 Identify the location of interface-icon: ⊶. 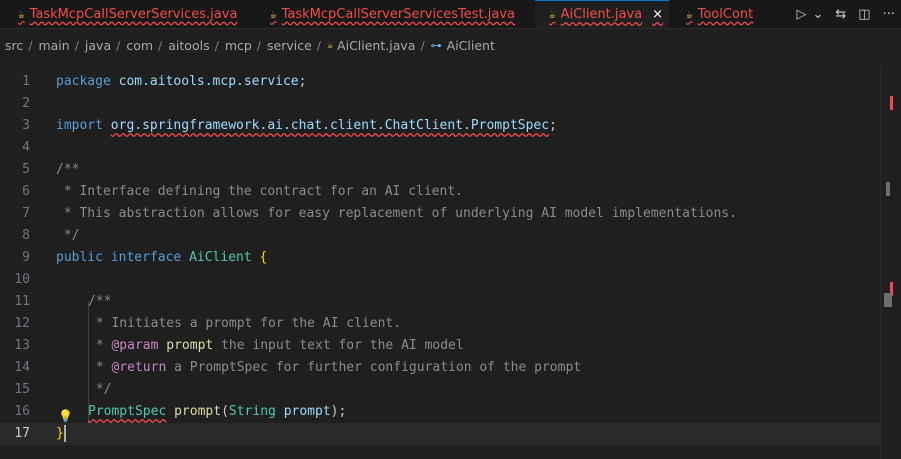
(436, 45).